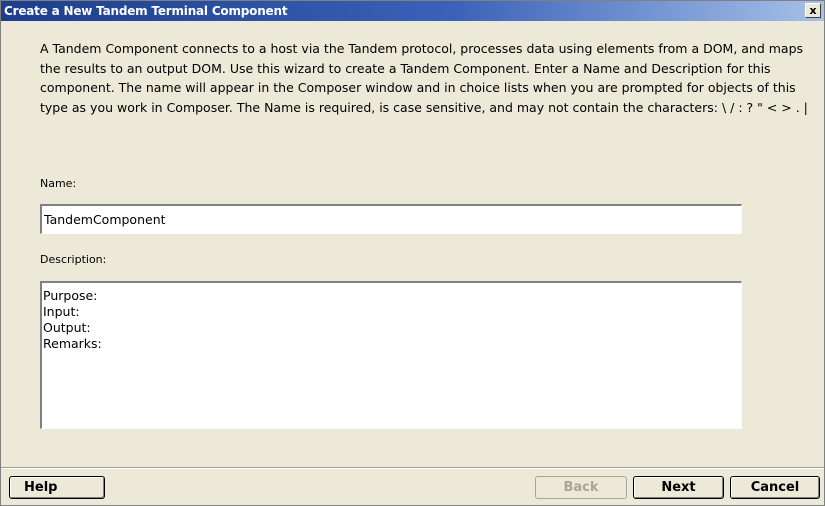 This screenshot has width=825, height=506. What do you see at coordinates (581, 487) in the screenshot?
I see `back-button: Back` at bounding box center [581, 487].